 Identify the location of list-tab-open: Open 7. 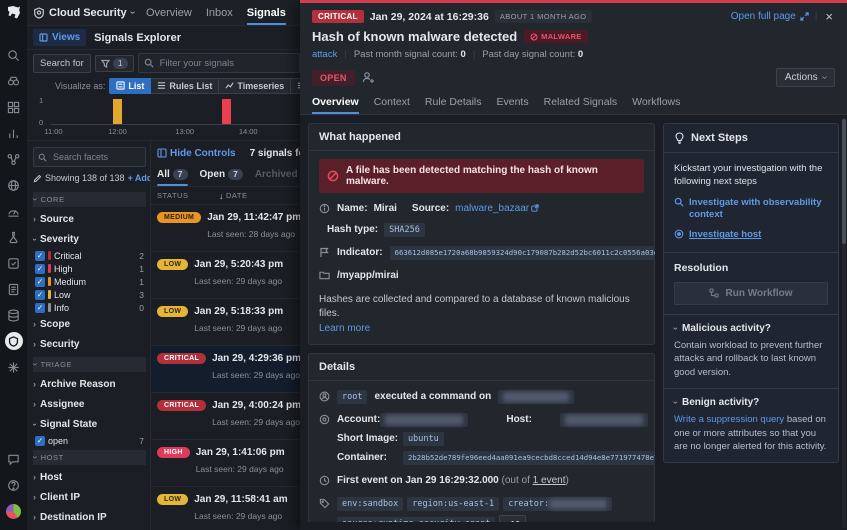
(221, 175).